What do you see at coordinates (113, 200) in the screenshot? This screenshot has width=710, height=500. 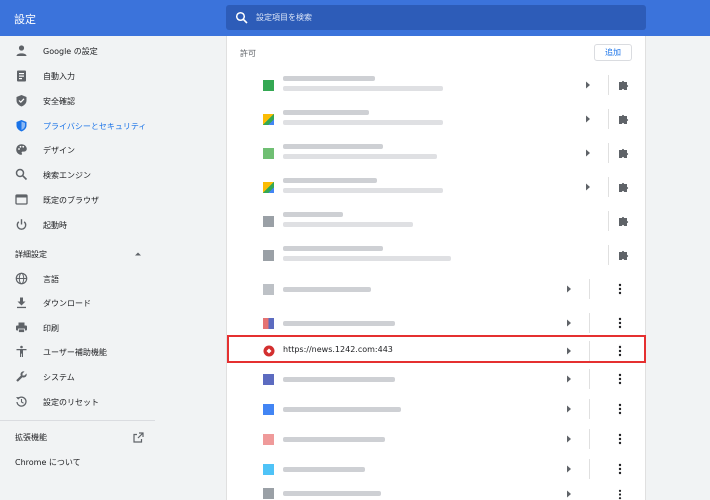 I see `sidebar-item-default-browser: 既定のブラウザ` at bounding box center [113, 200].